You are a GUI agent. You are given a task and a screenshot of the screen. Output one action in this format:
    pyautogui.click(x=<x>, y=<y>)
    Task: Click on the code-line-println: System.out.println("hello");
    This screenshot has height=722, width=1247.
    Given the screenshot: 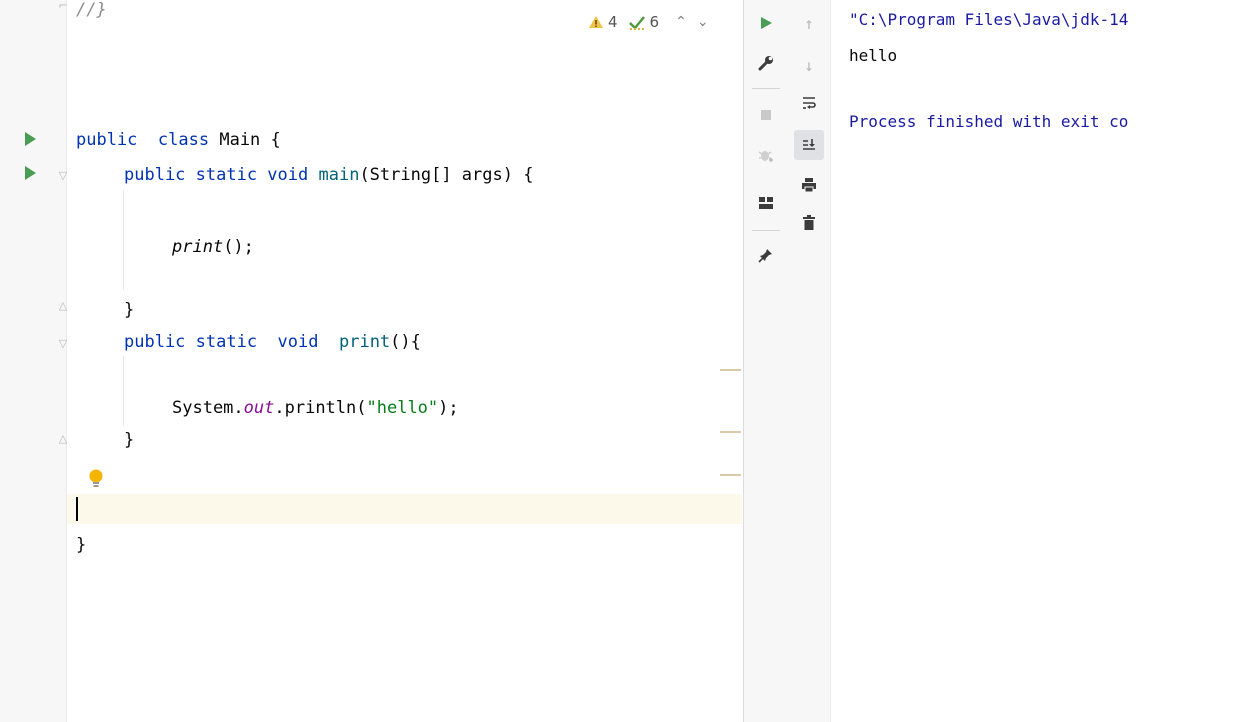 What is the action you would take?
    pyautogui.click(x=315, y=408)
    